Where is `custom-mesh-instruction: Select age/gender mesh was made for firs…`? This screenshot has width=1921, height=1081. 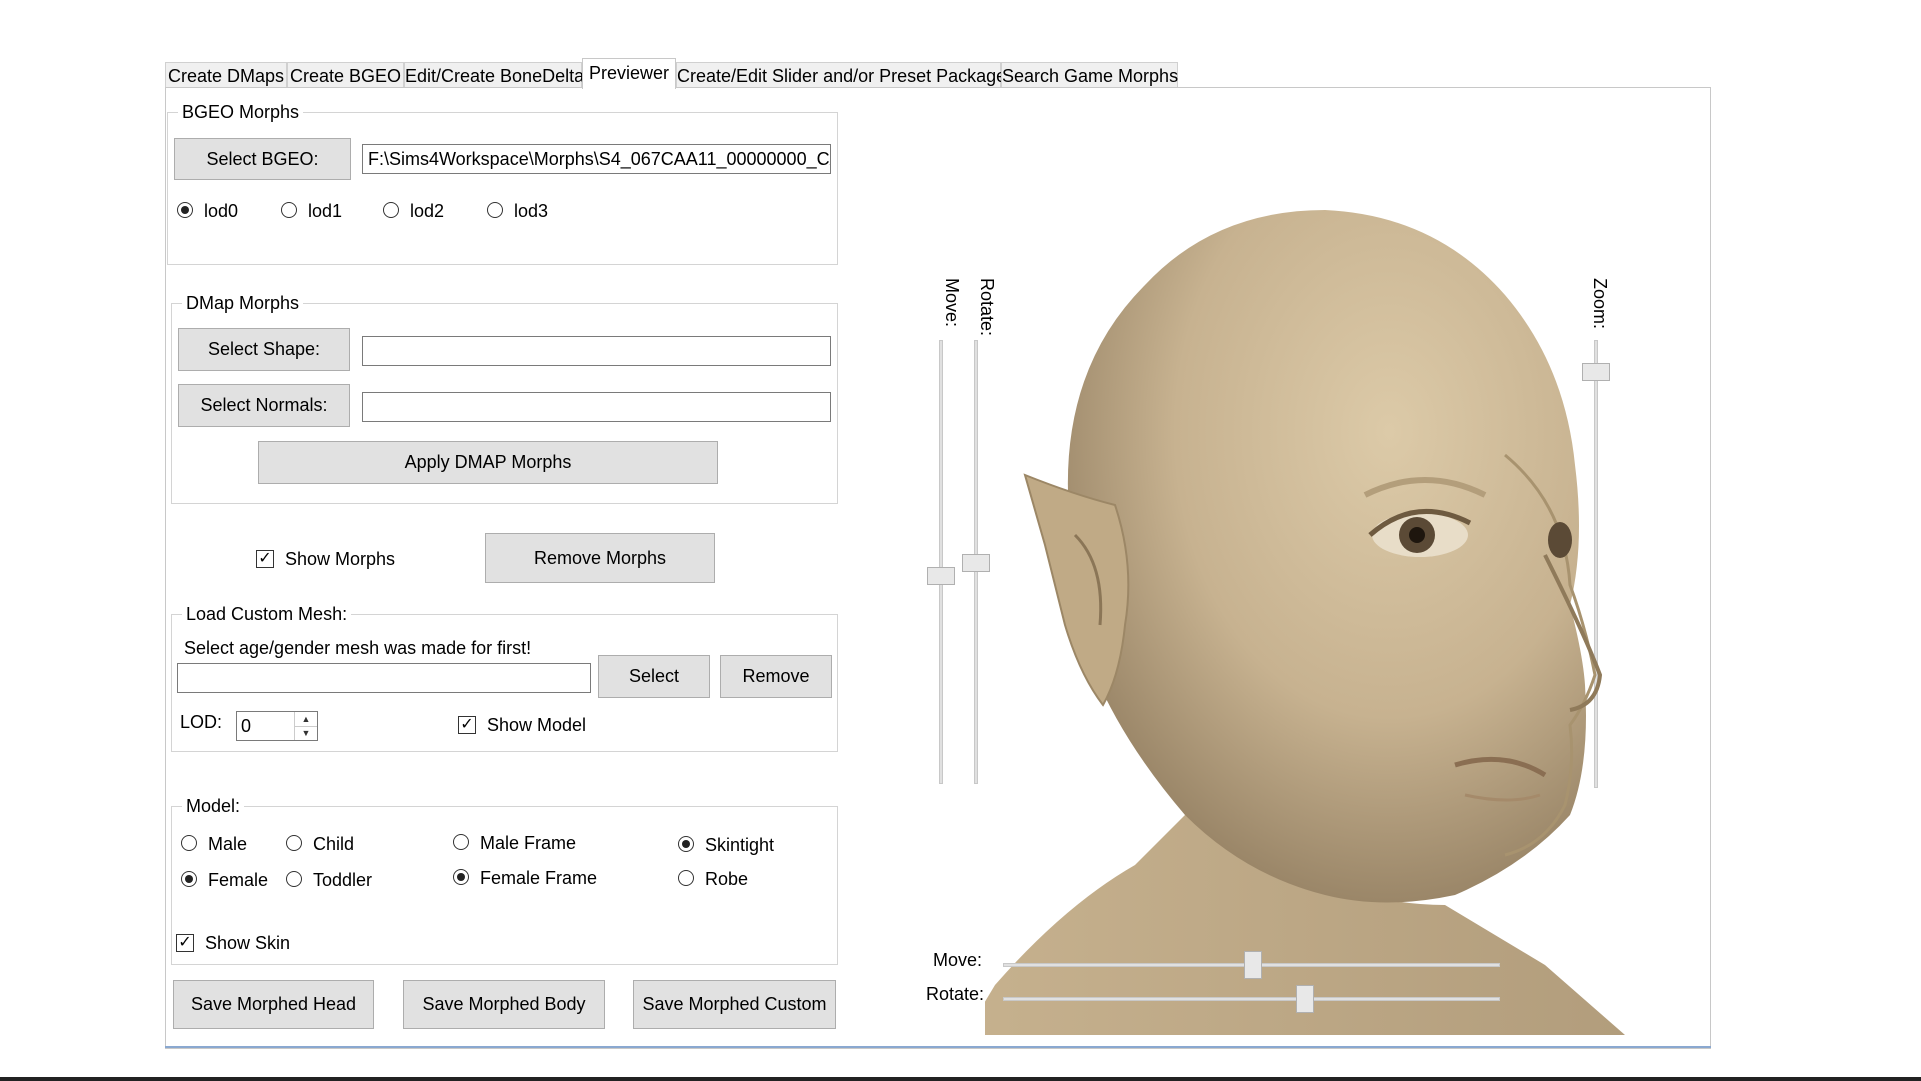 custom-mesh-instruction: Select age/gender mesh was made for firs… is located at coordinates (358, 648).